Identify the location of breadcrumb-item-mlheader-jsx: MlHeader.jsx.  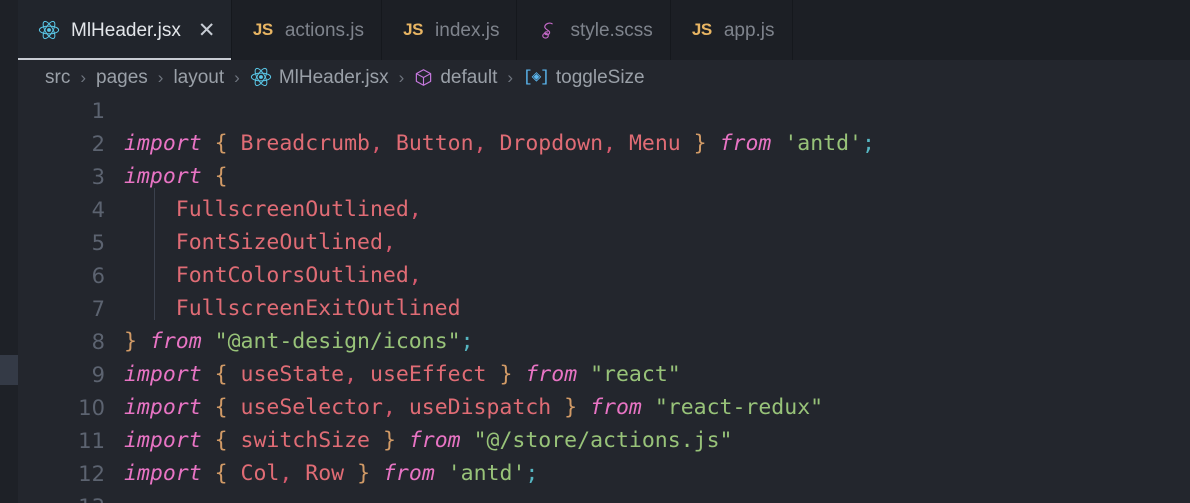
(319, 77).